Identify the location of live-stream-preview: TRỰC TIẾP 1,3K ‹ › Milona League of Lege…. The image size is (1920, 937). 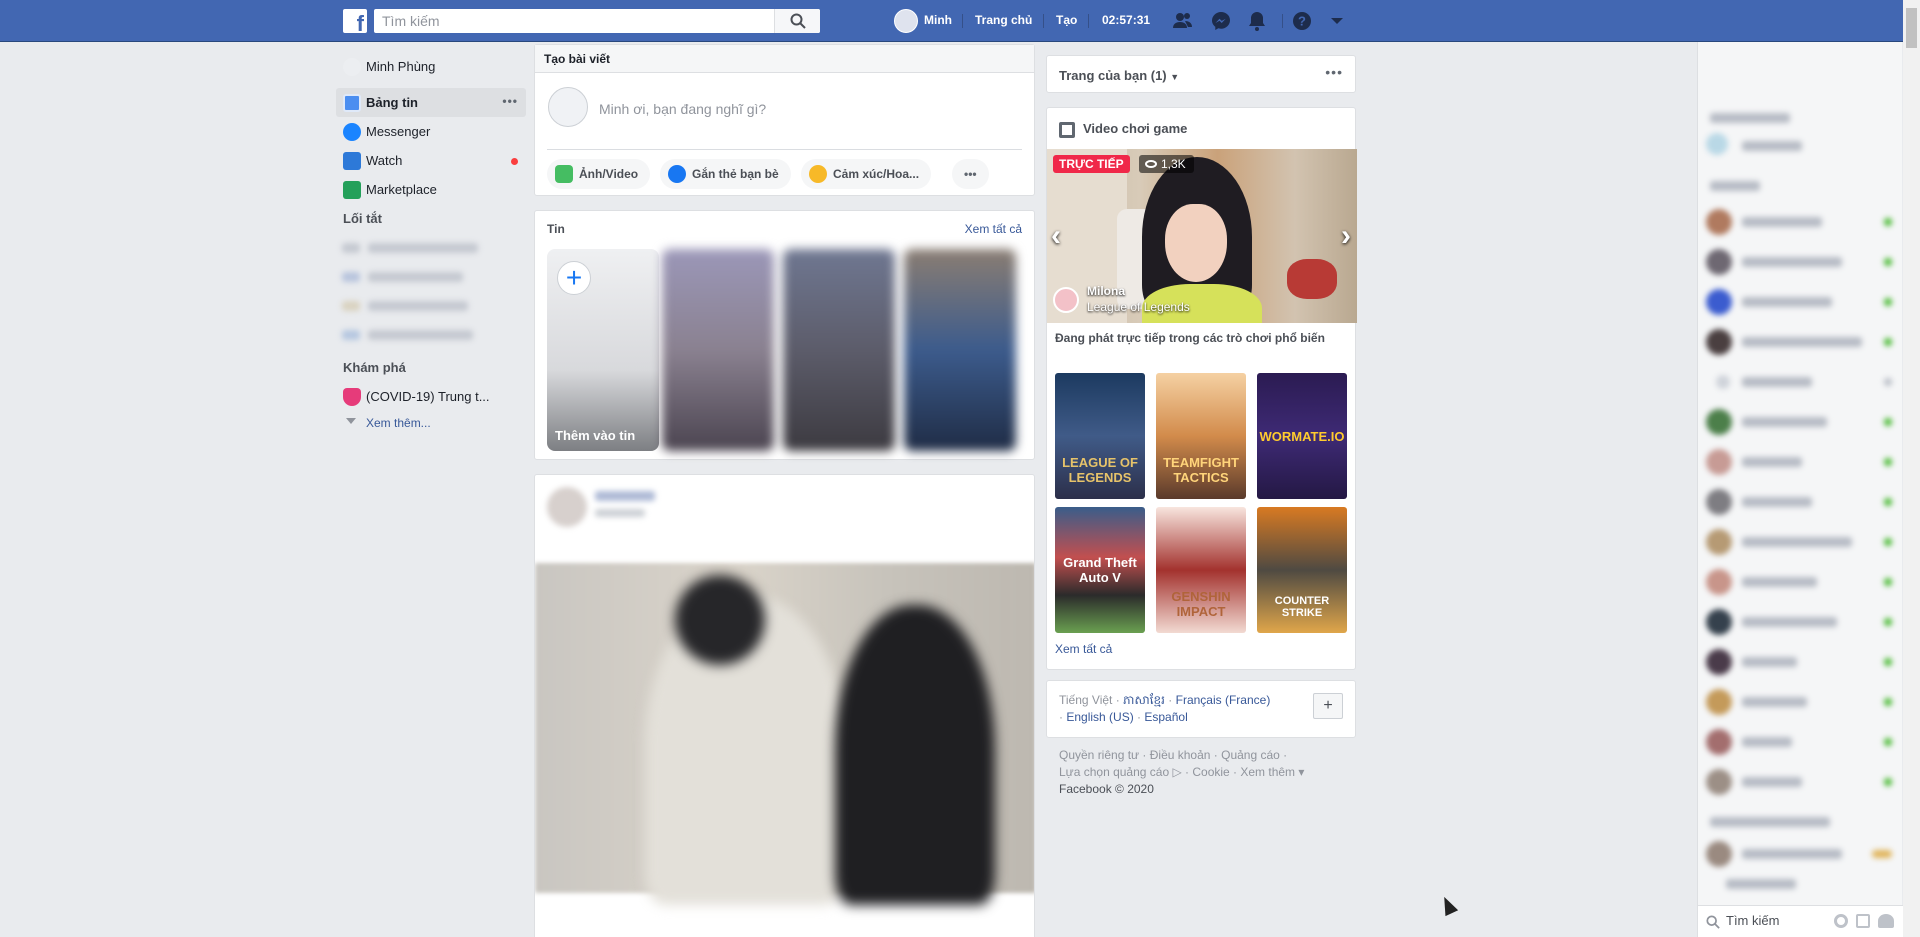
(1202, 236).